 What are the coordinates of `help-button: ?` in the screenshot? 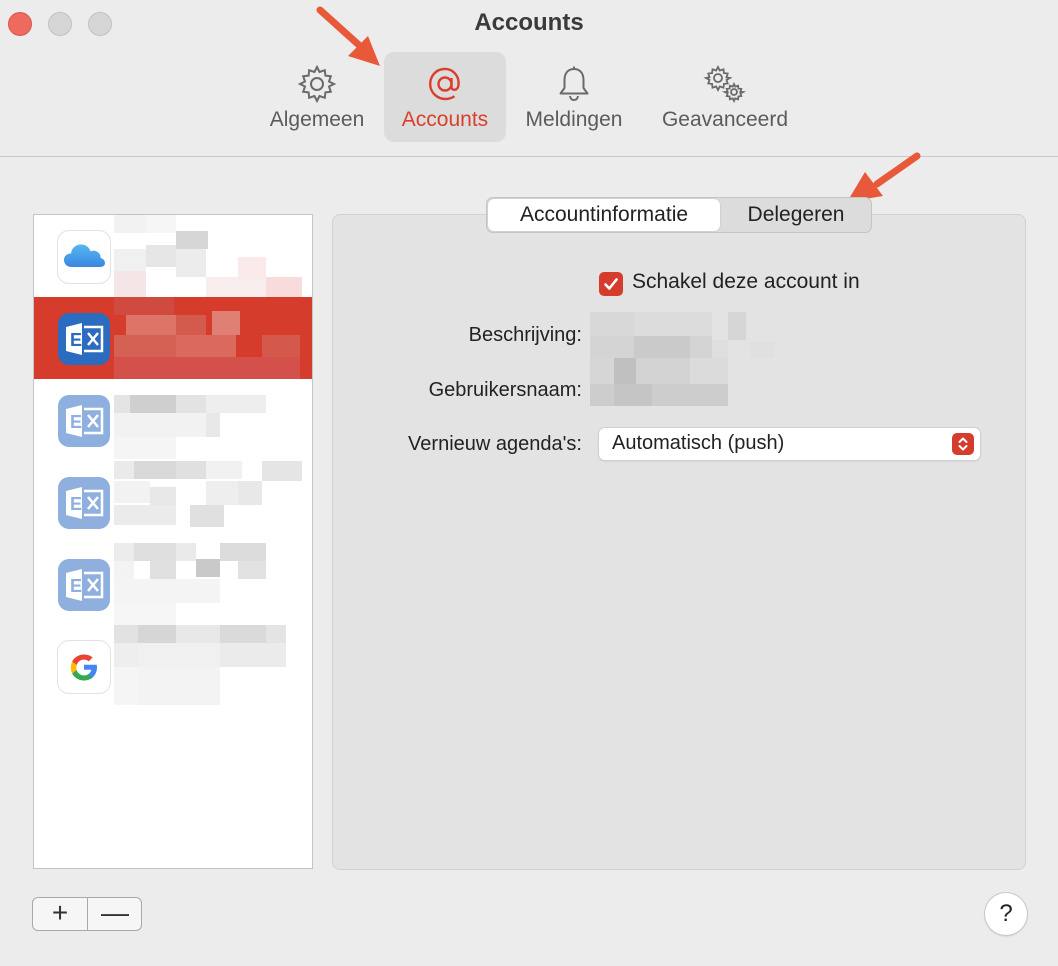 It's located at (1006, 914).